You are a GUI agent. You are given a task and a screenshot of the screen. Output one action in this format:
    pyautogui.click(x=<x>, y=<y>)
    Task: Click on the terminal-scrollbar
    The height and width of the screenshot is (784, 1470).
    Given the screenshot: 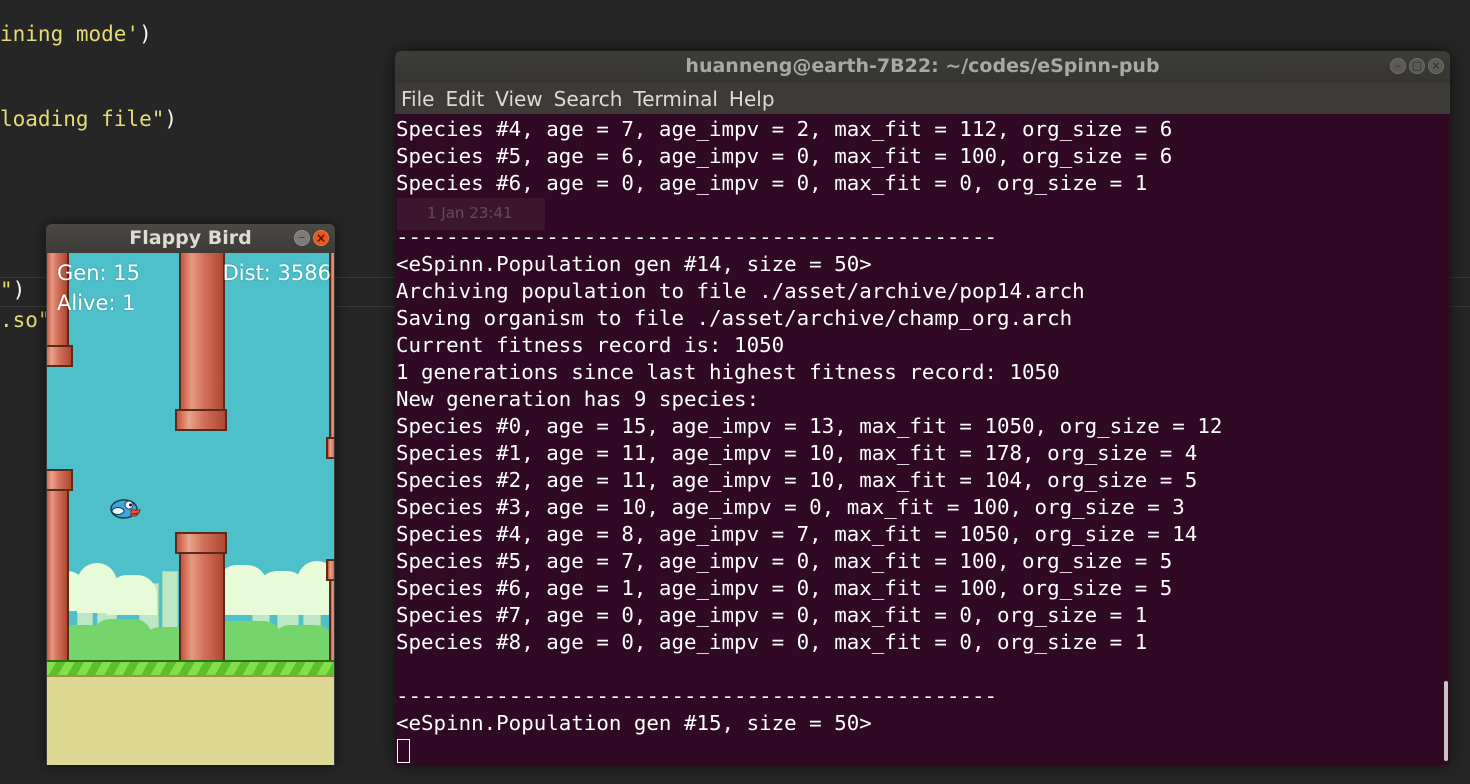 What is the action you would take?
    pyautogui.click(x=1446, y=721)
    